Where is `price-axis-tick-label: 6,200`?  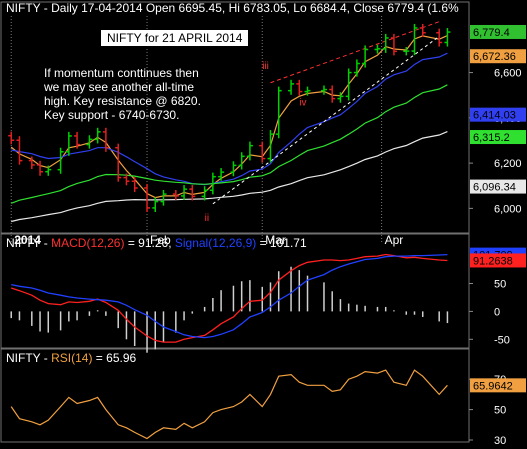 price-axis-tick-label: 6,200 is located at coordinates (508, 164).